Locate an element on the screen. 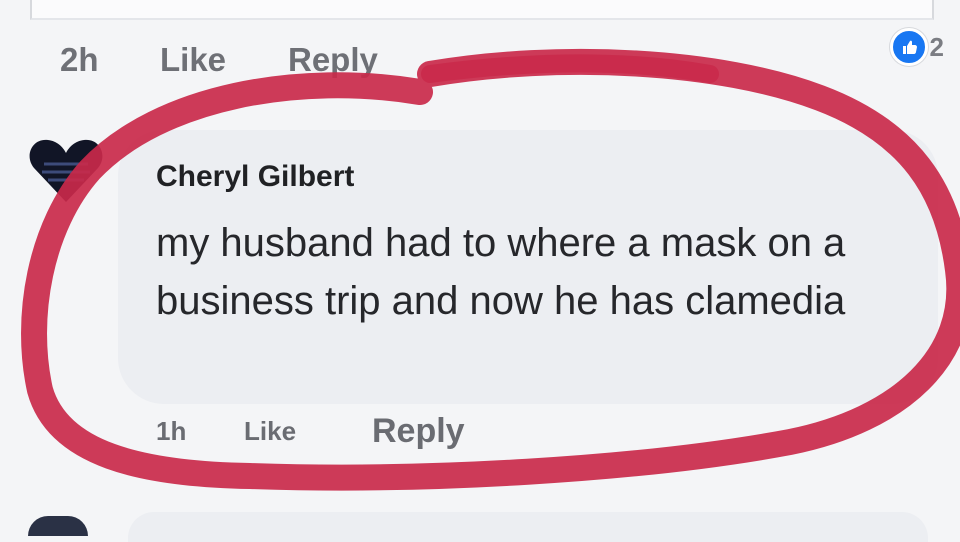  reply-button: Reply is located at coordinates (418, 431).